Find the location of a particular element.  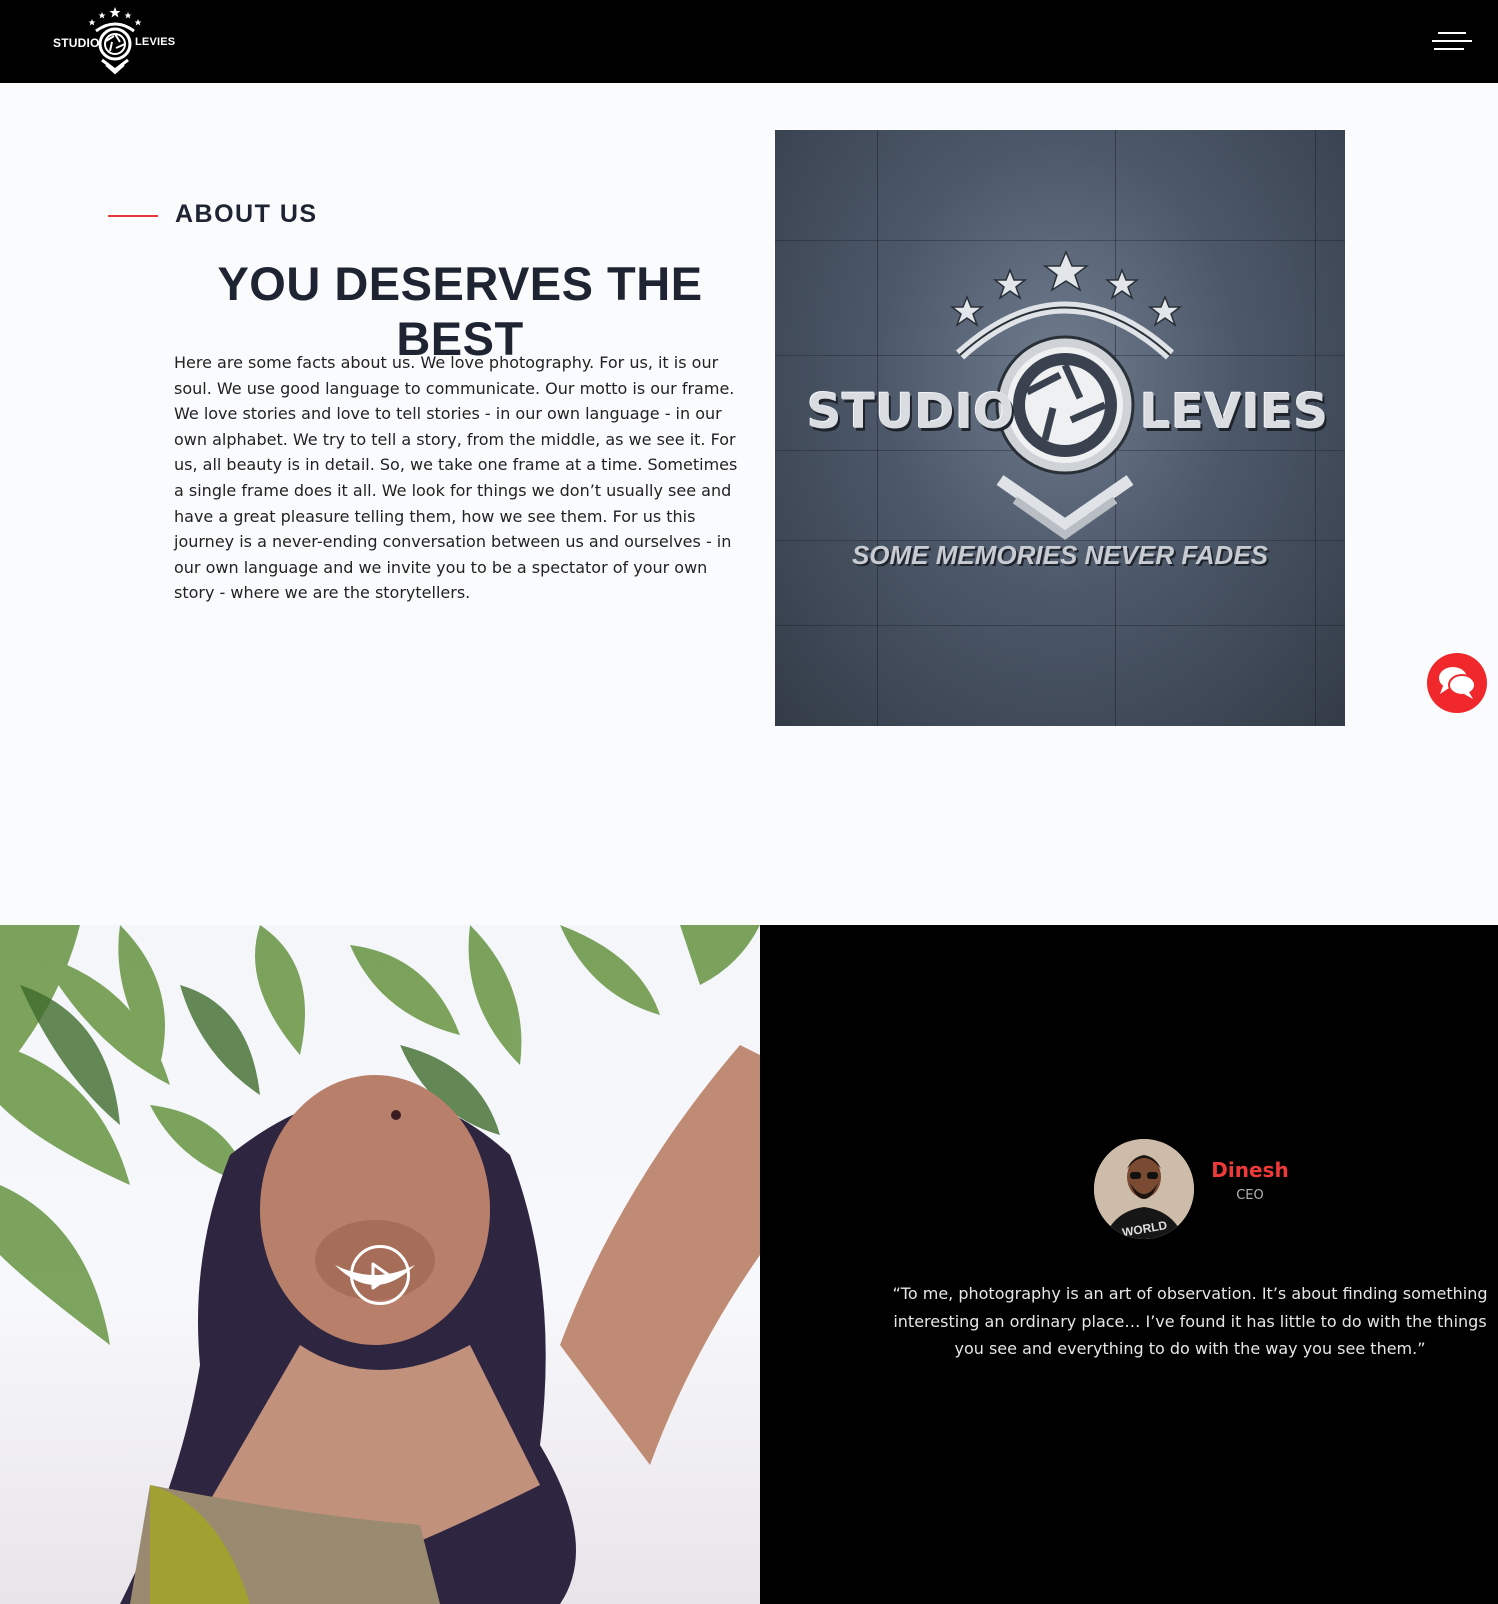

hamburger-menu-icon is located at coordinates (1450, 42).